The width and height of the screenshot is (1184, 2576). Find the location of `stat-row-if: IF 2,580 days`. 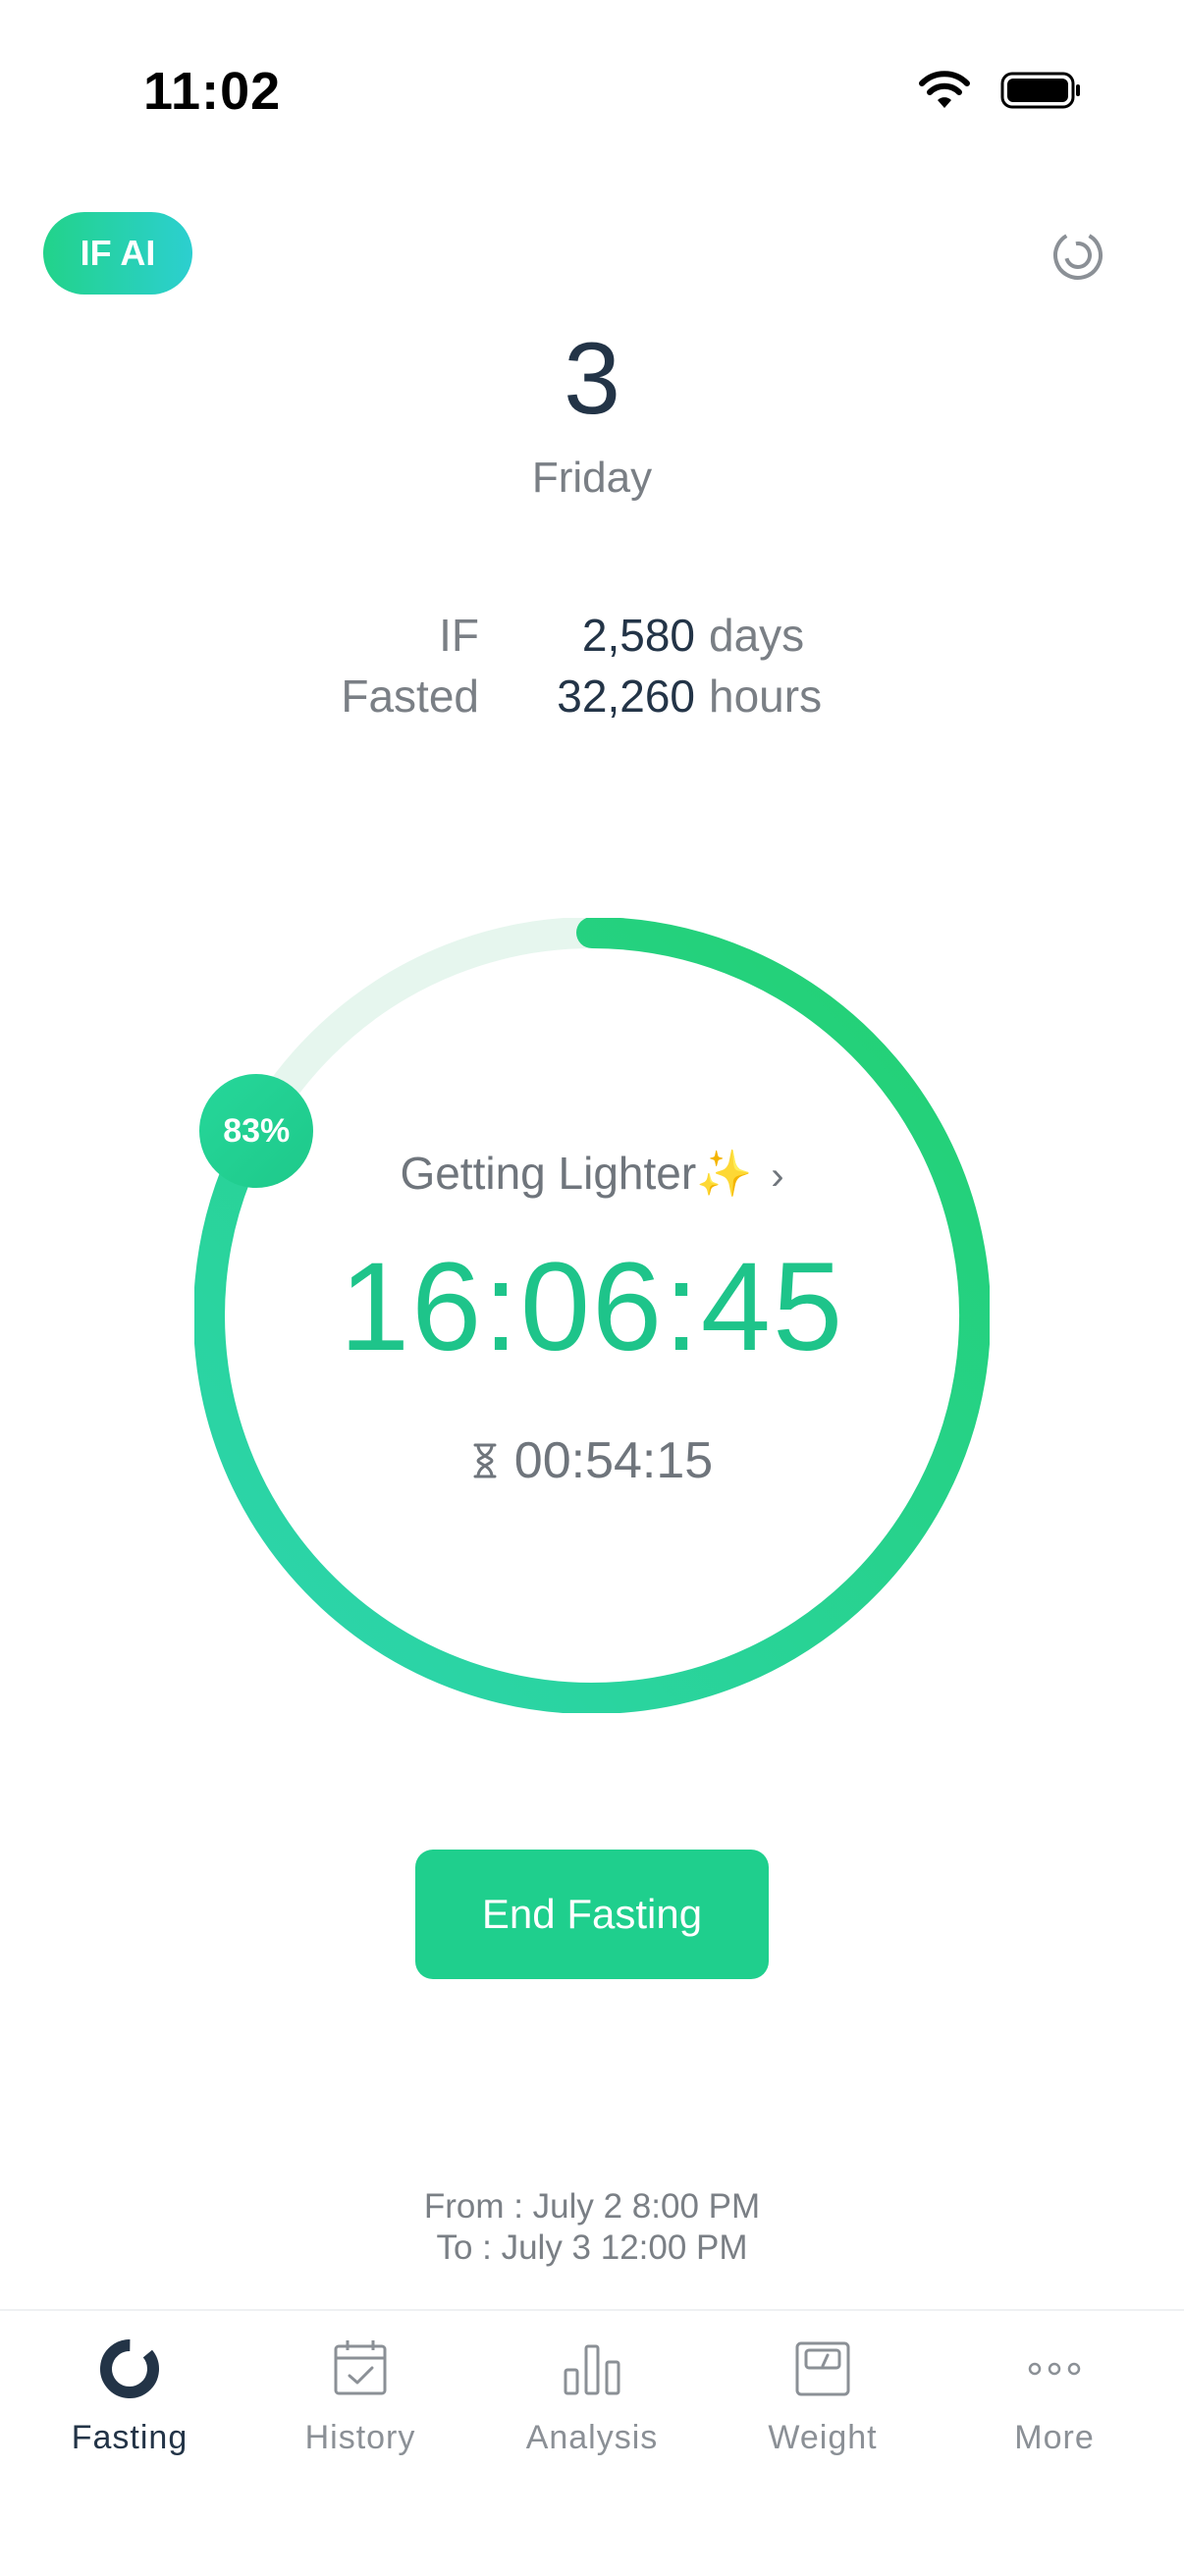

stat-row-if: IF 2,580 days is located at coordinates (592, 635).